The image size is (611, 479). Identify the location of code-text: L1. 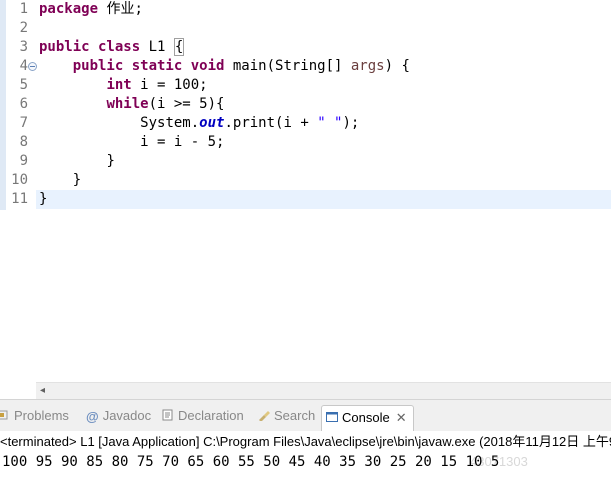
(157, 47).